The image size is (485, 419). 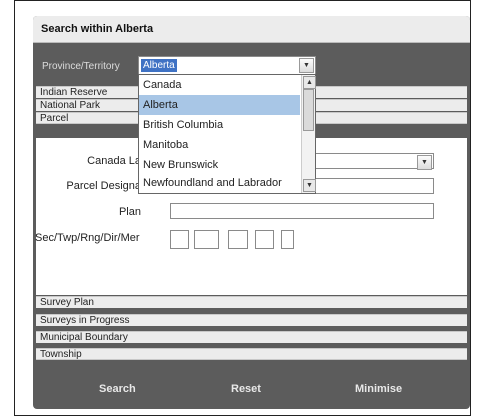 I want to click on province-value: Alberta, so click(x=159, y=65).